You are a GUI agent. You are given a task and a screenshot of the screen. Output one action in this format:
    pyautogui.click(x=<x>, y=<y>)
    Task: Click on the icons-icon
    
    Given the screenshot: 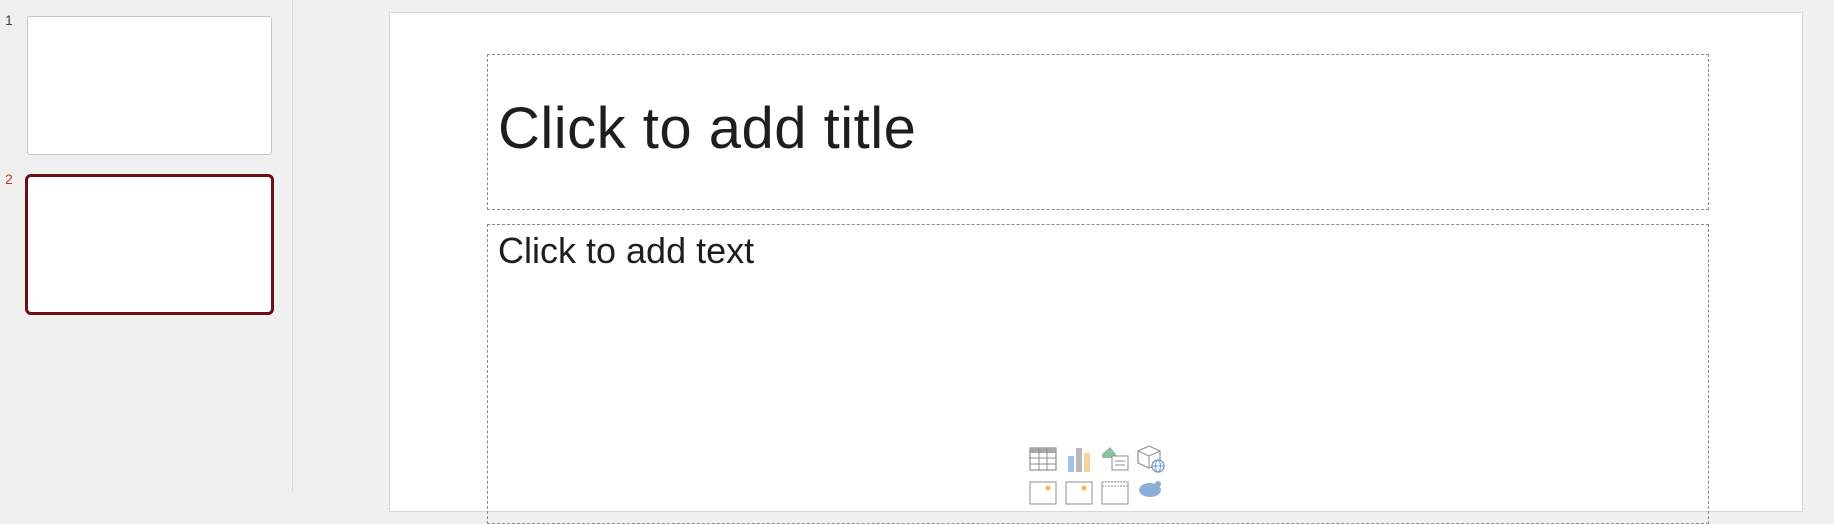 What is the action you would take?
    pyautogui.click(x=1151, y=495)
    